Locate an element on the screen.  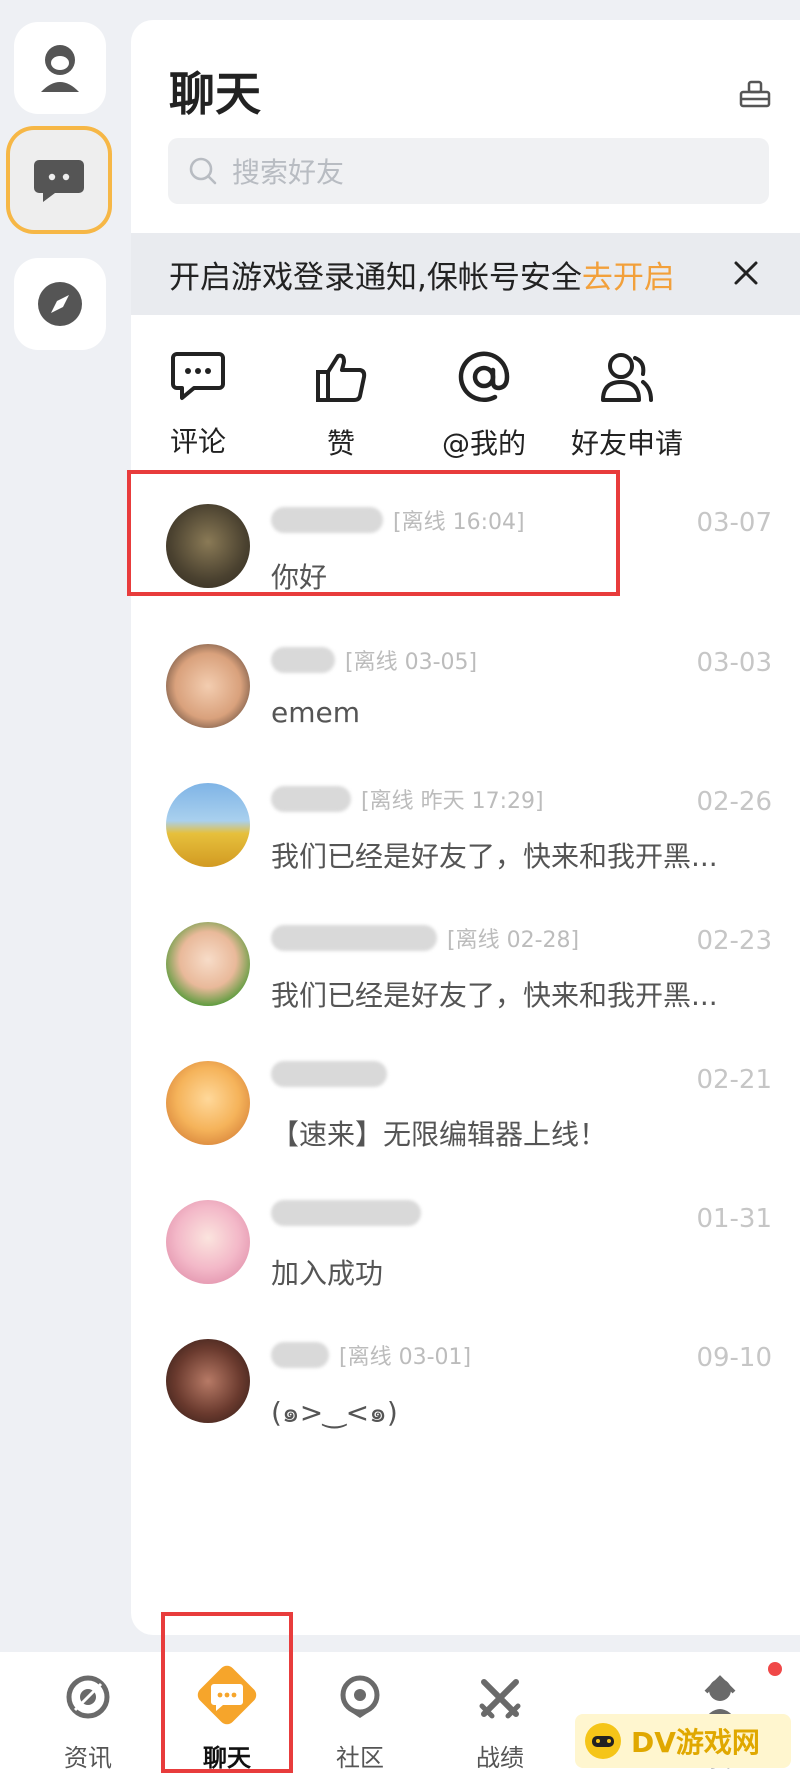
message-preview: (๑>‿<๑) is located at coordinates (334, 1412).